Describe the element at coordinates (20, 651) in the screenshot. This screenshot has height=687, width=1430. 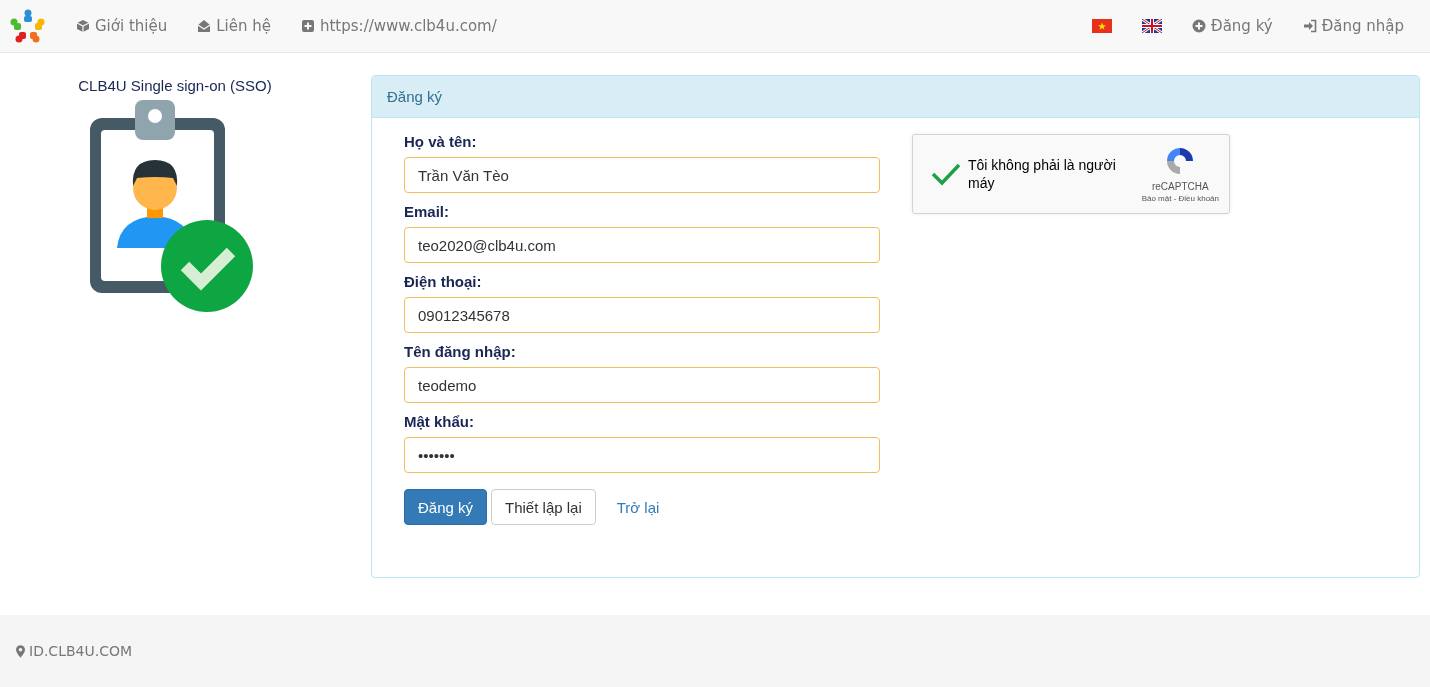
I see `map-pin-icon` at that location.